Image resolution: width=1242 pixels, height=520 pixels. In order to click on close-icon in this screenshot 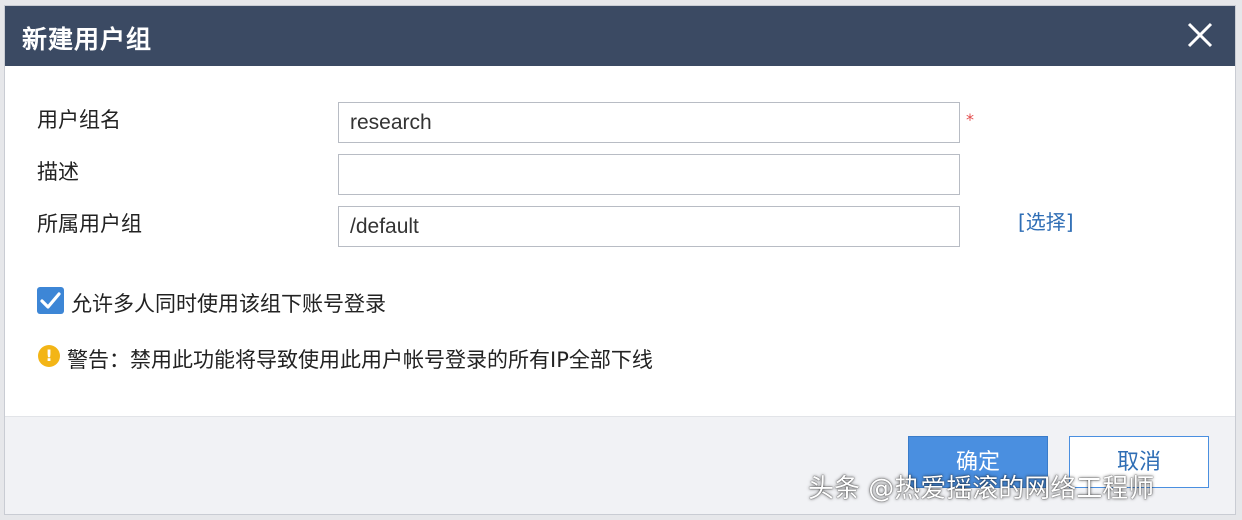, I will do `click(1200, 35)`.